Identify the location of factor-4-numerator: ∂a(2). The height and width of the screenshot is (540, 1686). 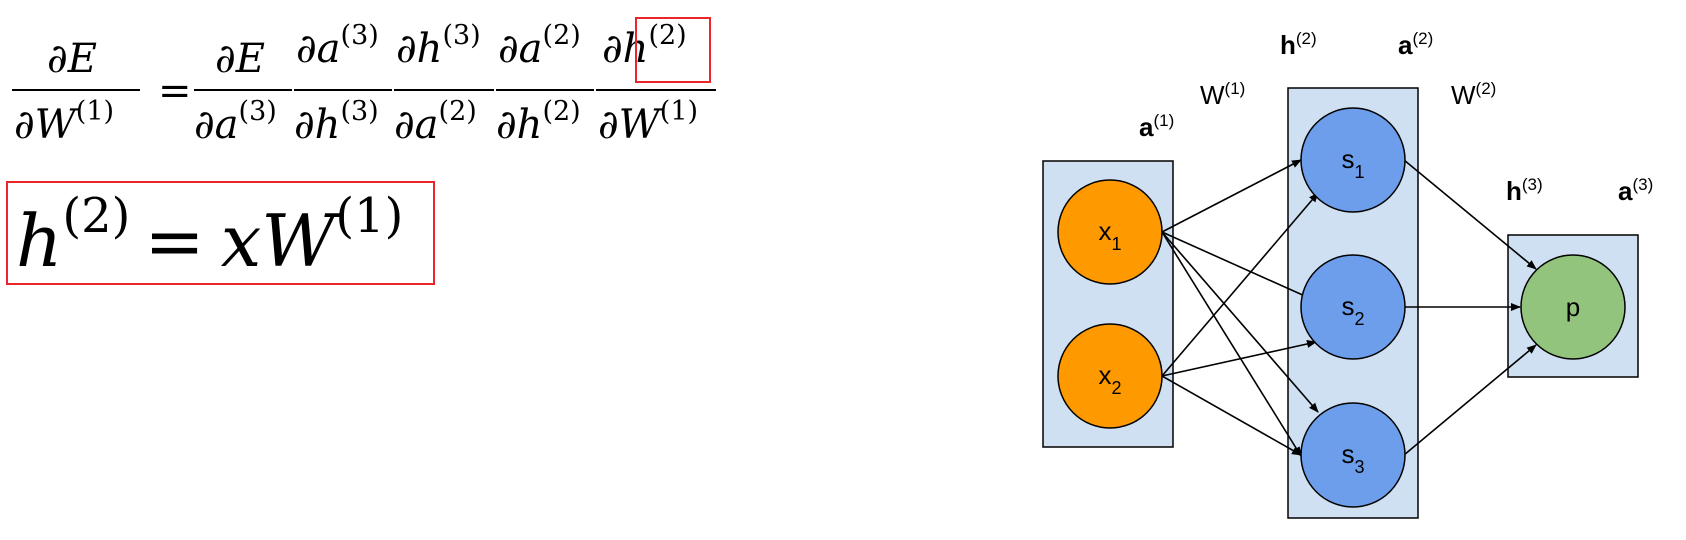
(539, 46).